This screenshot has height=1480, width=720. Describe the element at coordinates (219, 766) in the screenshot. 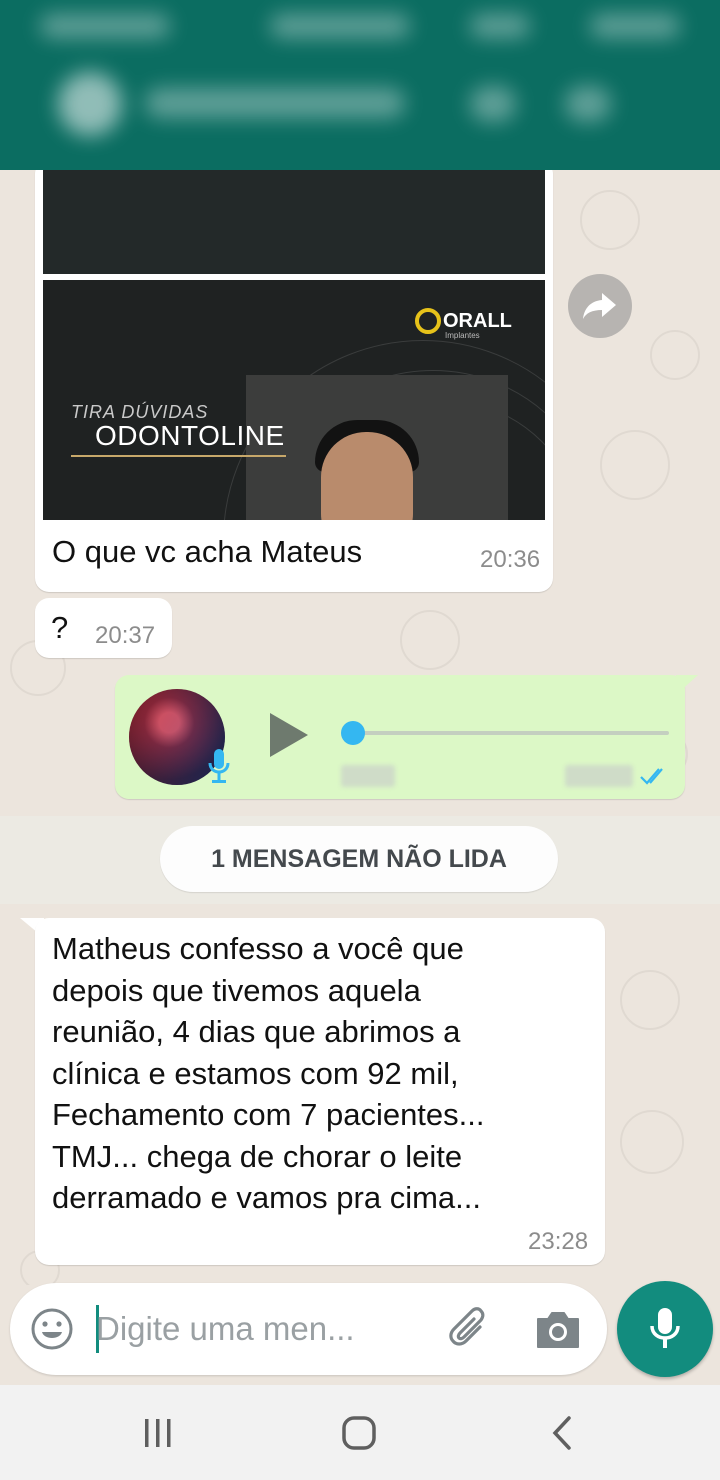

I see `mic-badge-icon` at that location.